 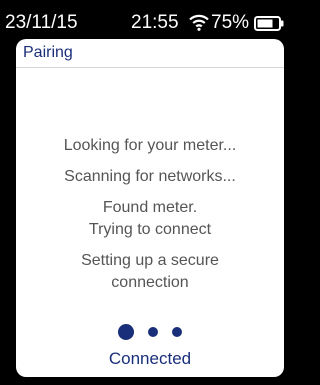 I want to click on wifi-icon, so click(x=199, y=22).